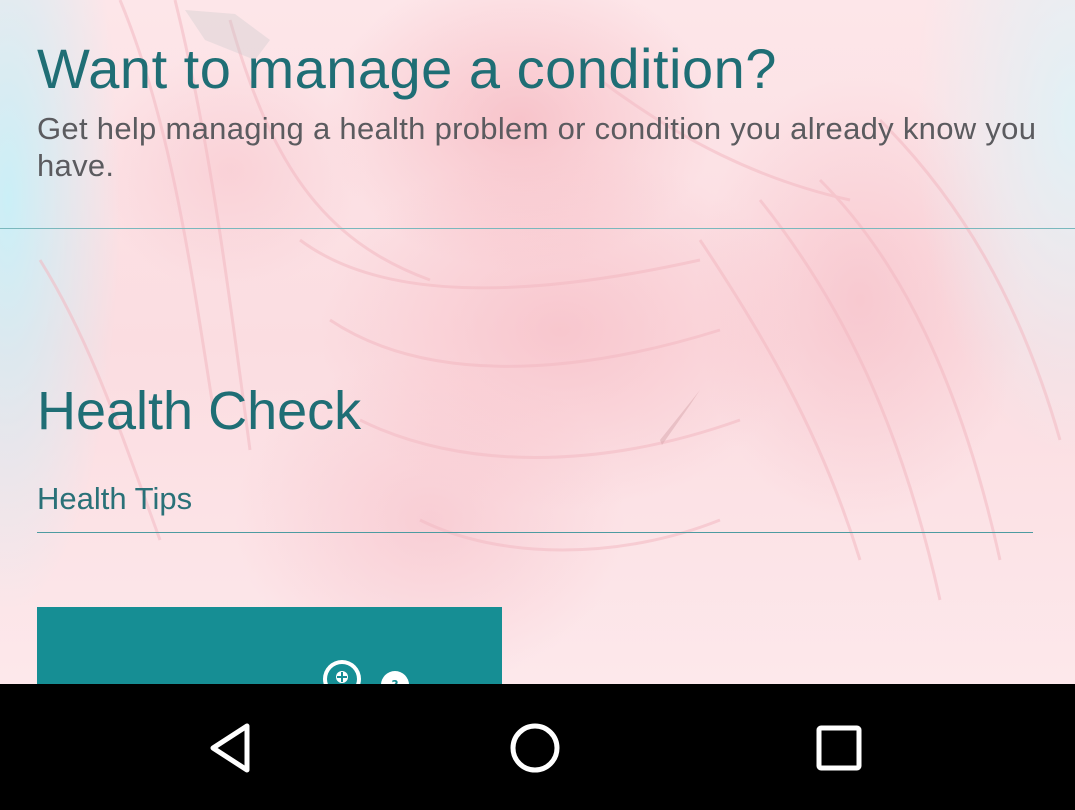  Describe the element at coordinates (233, 748) in the screenshot. I see `back-triangle-icon` at that location.